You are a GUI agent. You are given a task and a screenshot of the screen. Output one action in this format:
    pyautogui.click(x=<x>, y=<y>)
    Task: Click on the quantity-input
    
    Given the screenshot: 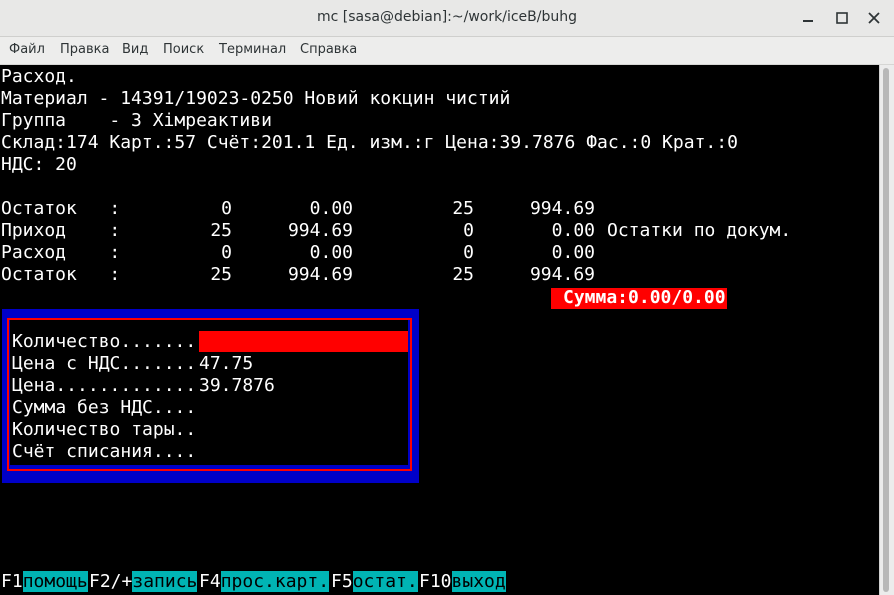 What is the action you would take?
    pyautogui.click(x=303, y=341)
    